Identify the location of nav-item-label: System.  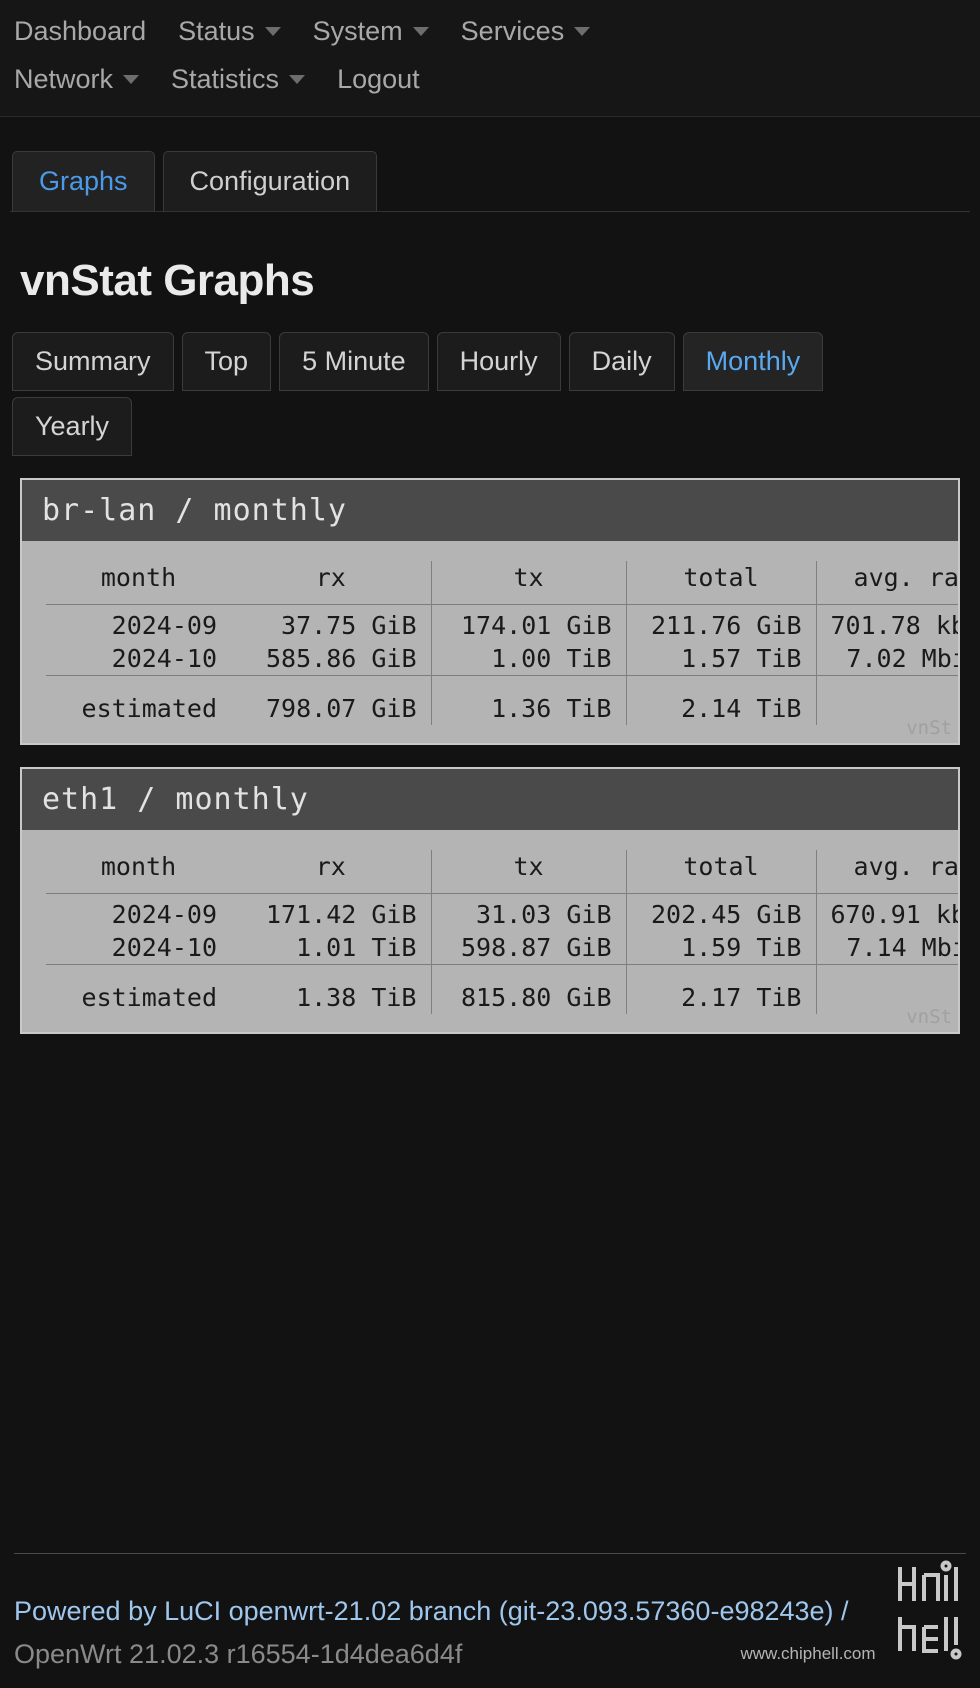
(357, 30).